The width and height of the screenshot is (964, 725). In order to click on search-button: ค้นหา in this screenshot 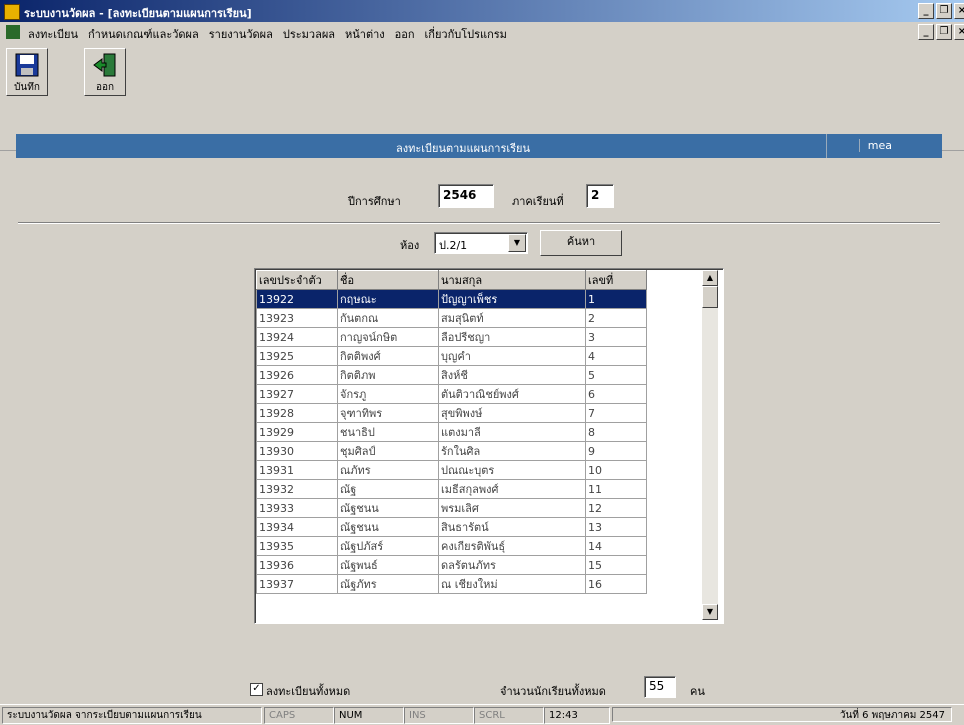, I will do `click(581, 243)`.